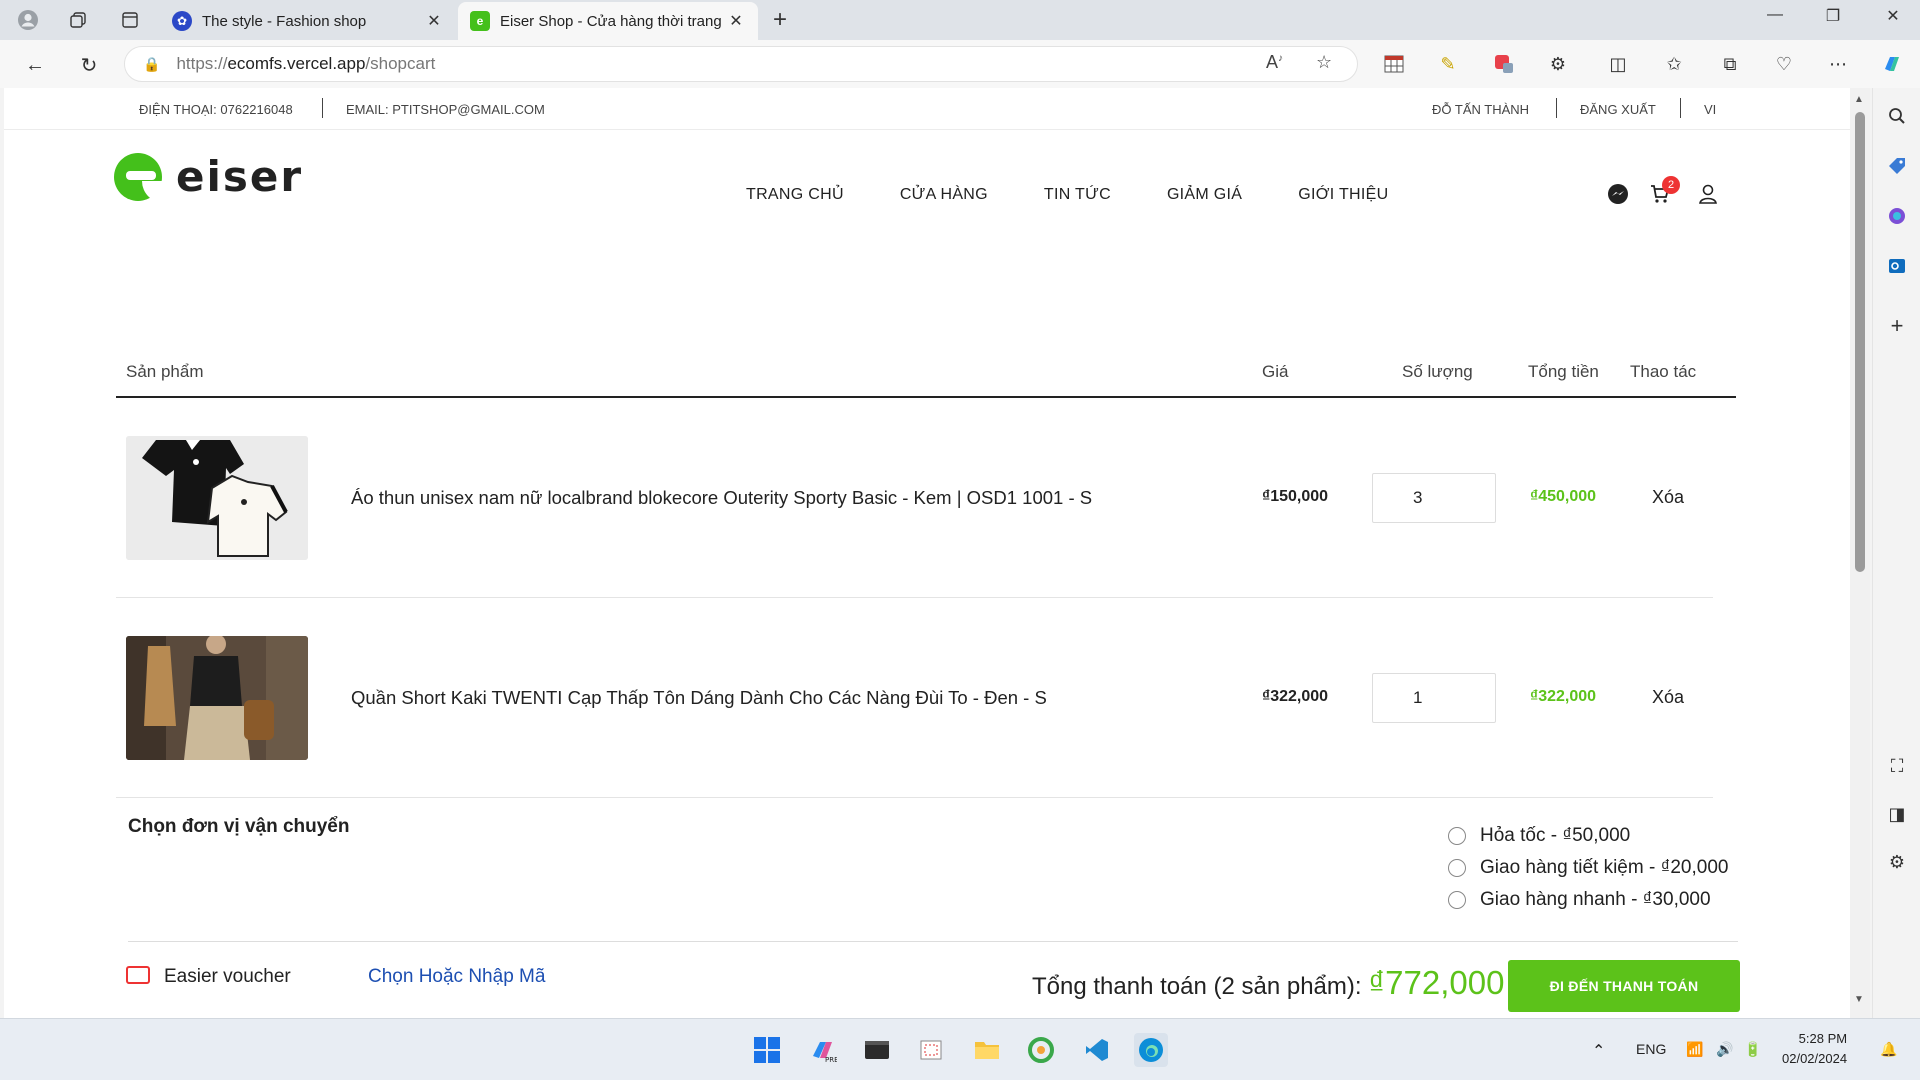 Image resolution: width=1920 pixels, height=1080 pixels. What do you see at coordinates (130, 20) in the screenshot?
I see `vertical-tabs-icon` at bounding box center [130, 20].